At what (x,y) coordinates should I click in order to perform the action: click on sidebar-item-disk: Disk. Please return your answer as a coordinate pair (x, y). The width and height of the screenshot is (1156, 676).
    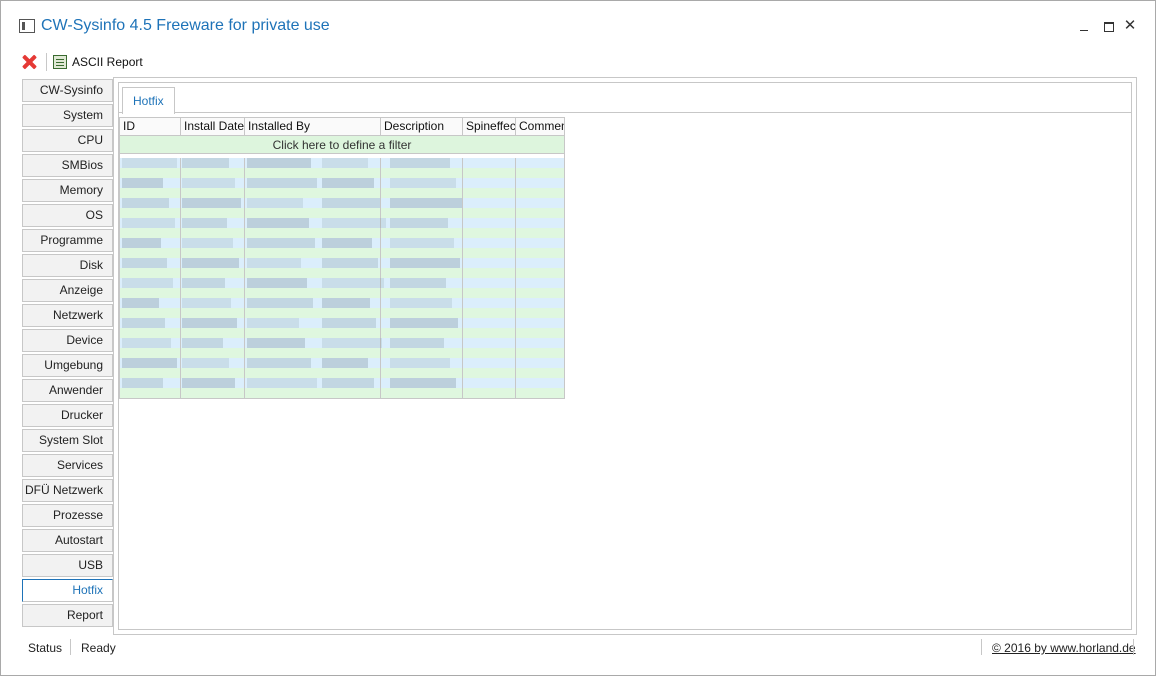
    Looking at the image, I should click on (67, 265).